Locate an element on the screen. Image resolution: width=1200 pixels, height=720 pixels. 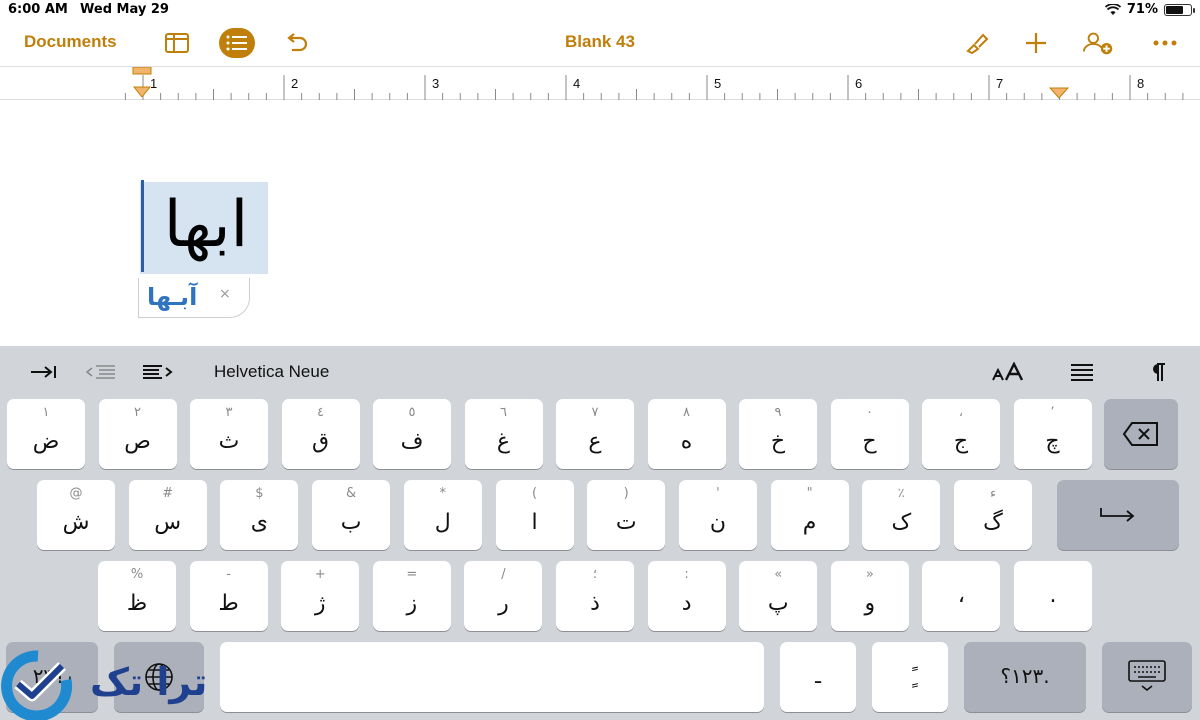
key-secondary-label: ٤ is located at coordinates (320, 412).